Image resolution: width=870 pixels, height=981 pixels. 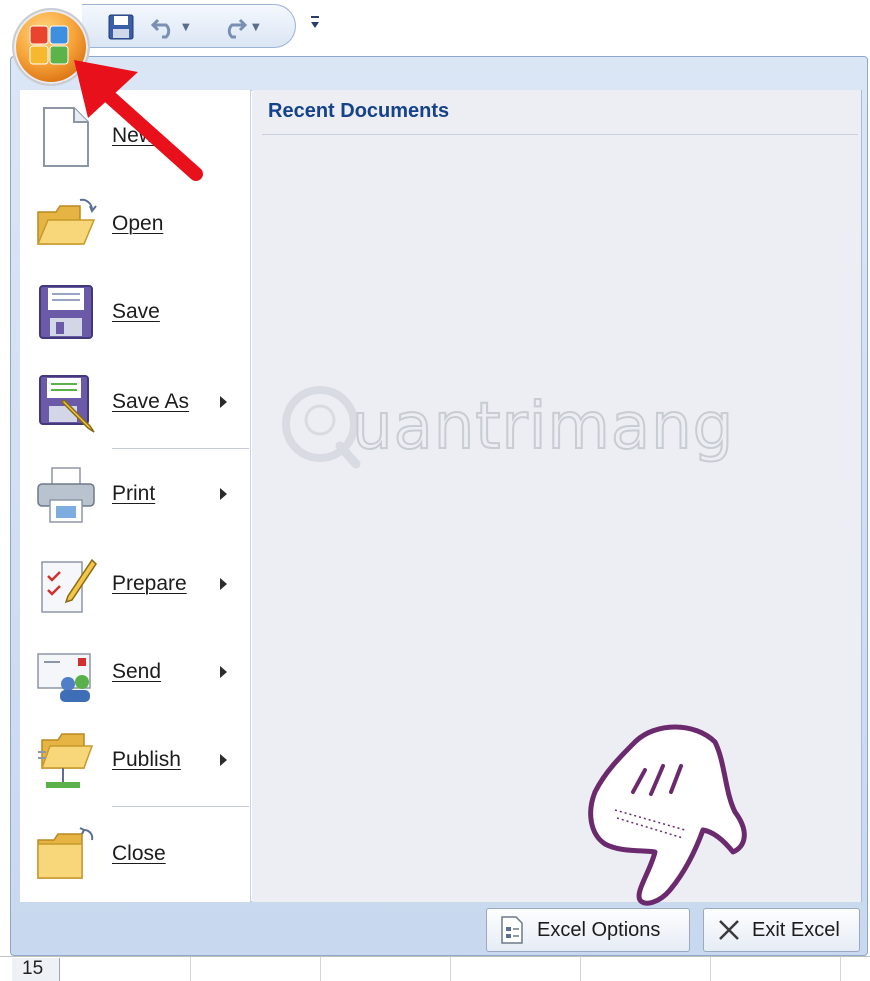 What do you see at coordinates (65, 853) in the screenshot?
I see `close-folder-icon` at bounding box center [65, 853].